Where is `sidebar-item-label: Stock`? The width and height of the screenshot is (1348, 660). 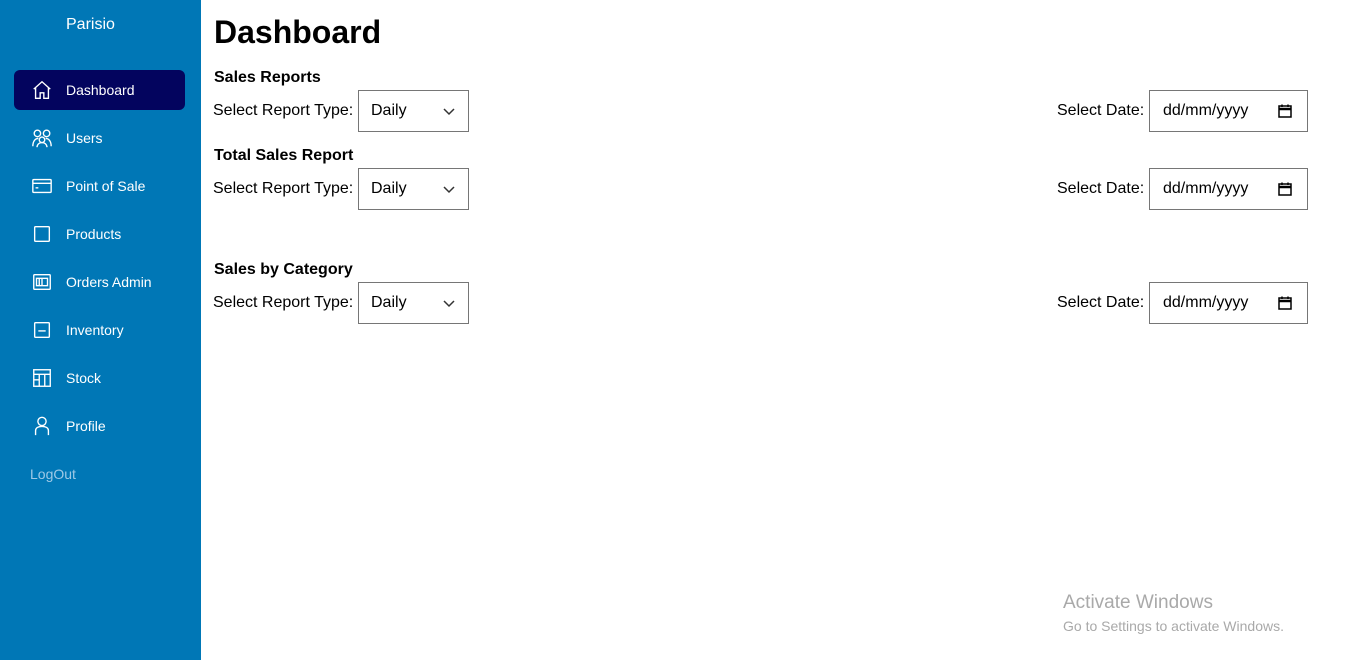 sidebar-item-label: Stock is located at coordinates (84, 378).